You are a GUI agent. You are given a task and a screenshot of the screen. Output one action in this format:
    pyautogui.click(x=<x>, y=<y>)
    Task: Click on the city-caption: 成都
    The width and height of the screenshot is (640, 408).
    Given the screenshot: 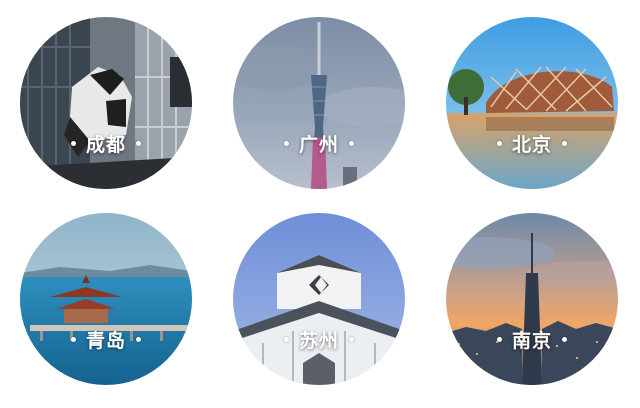 What is the action you would take?
    pyautogui.click(x=106, y=143)
    